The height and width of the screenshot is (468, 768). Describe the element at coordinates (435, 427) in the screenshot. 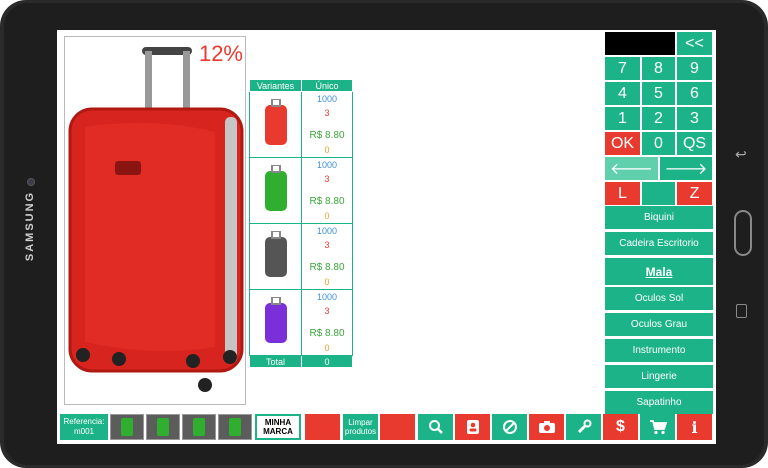

I see `search-icon` at that location.